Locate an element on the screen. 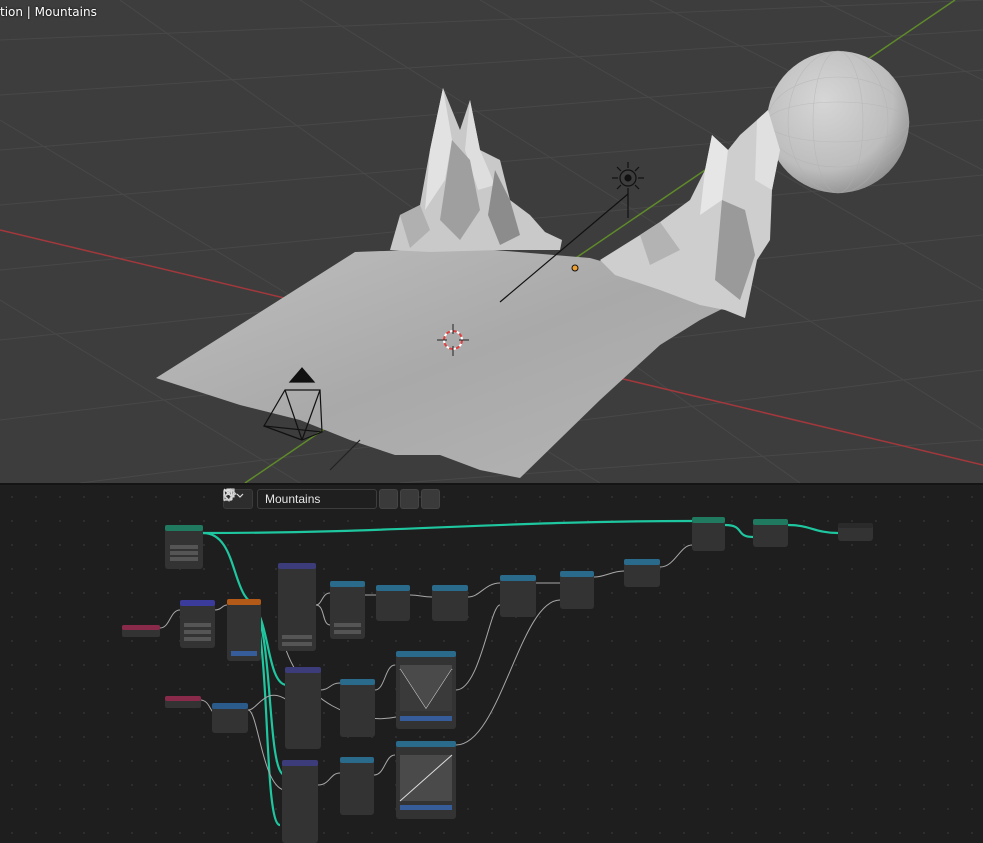  node-group-name-field: Mountains is located at coordinates (317, 499).